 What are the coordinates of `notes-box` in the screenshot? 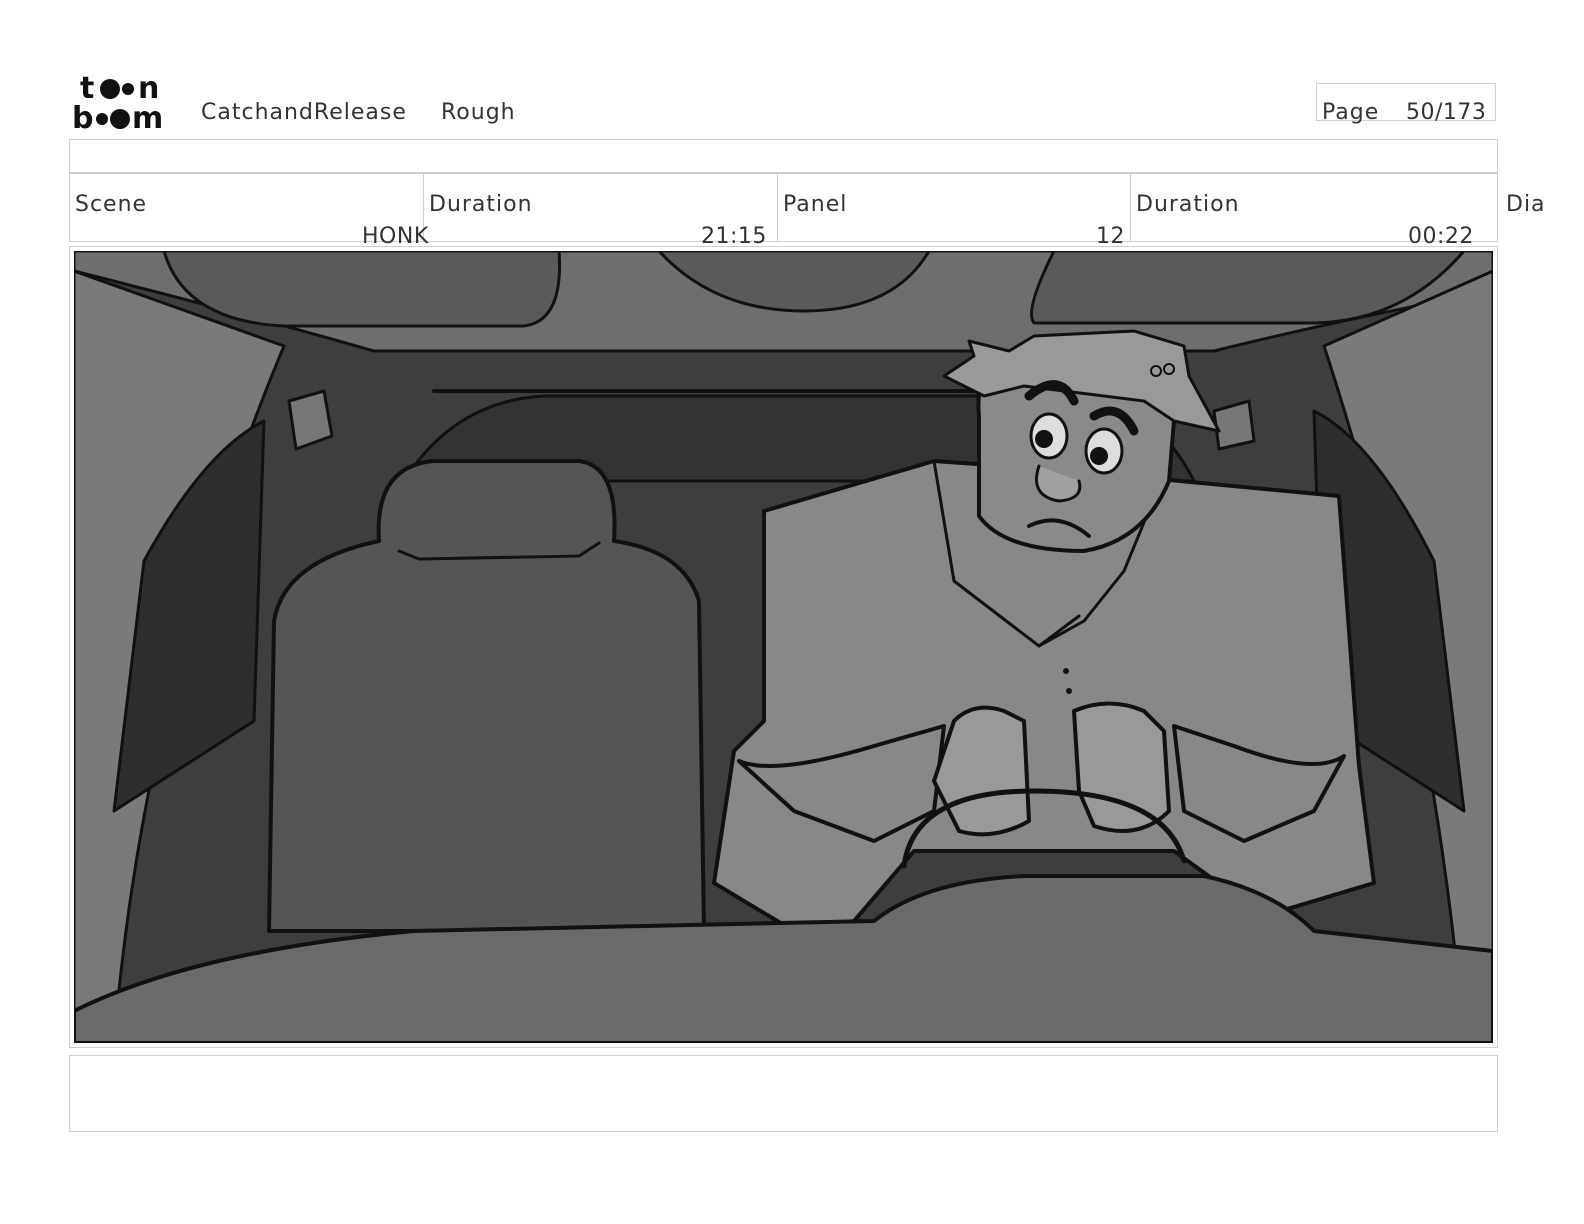 It's located at (783, 1093).